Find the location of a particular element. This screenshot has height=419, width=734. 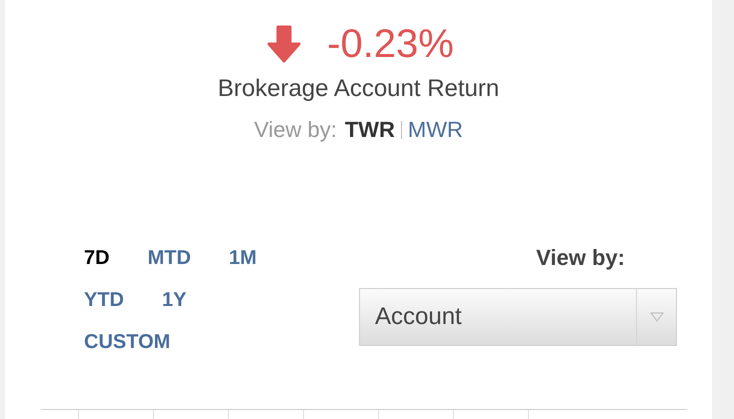

return-value: -0.23% is located at coordinates (390, 44).